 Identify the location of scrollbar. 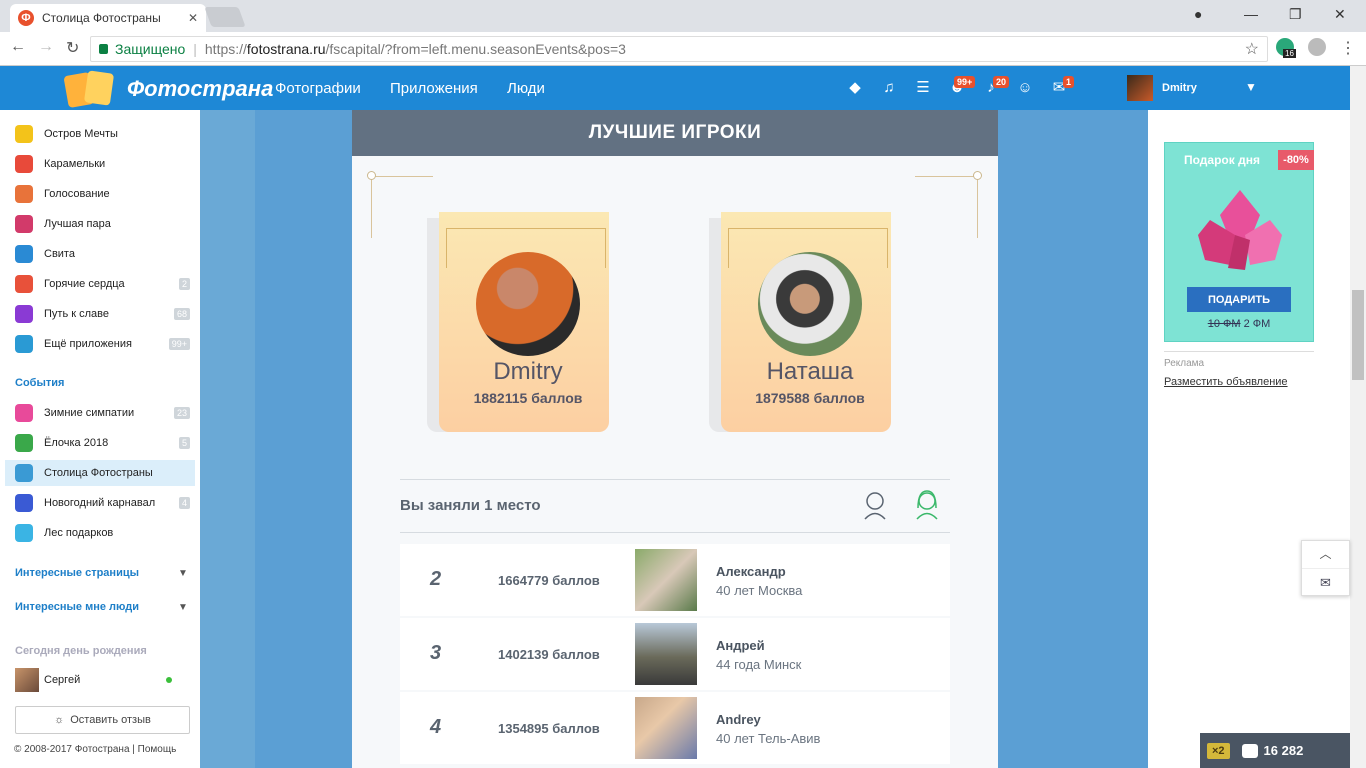
(1358, 417).